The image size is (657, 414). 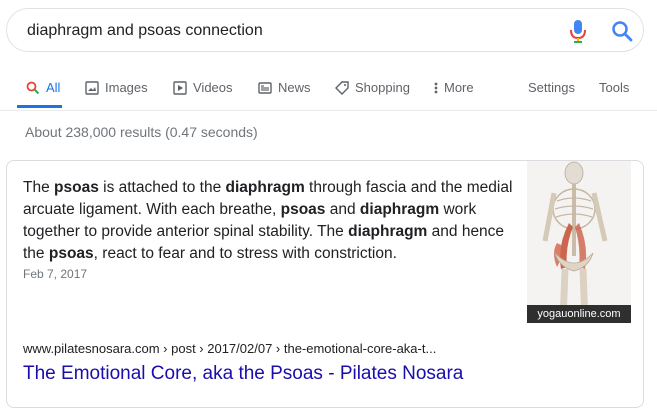 What do you see at coordinates (213, 87) in the screenshot?
I see `tab-label: Videos` at bounding box center [213, 87].